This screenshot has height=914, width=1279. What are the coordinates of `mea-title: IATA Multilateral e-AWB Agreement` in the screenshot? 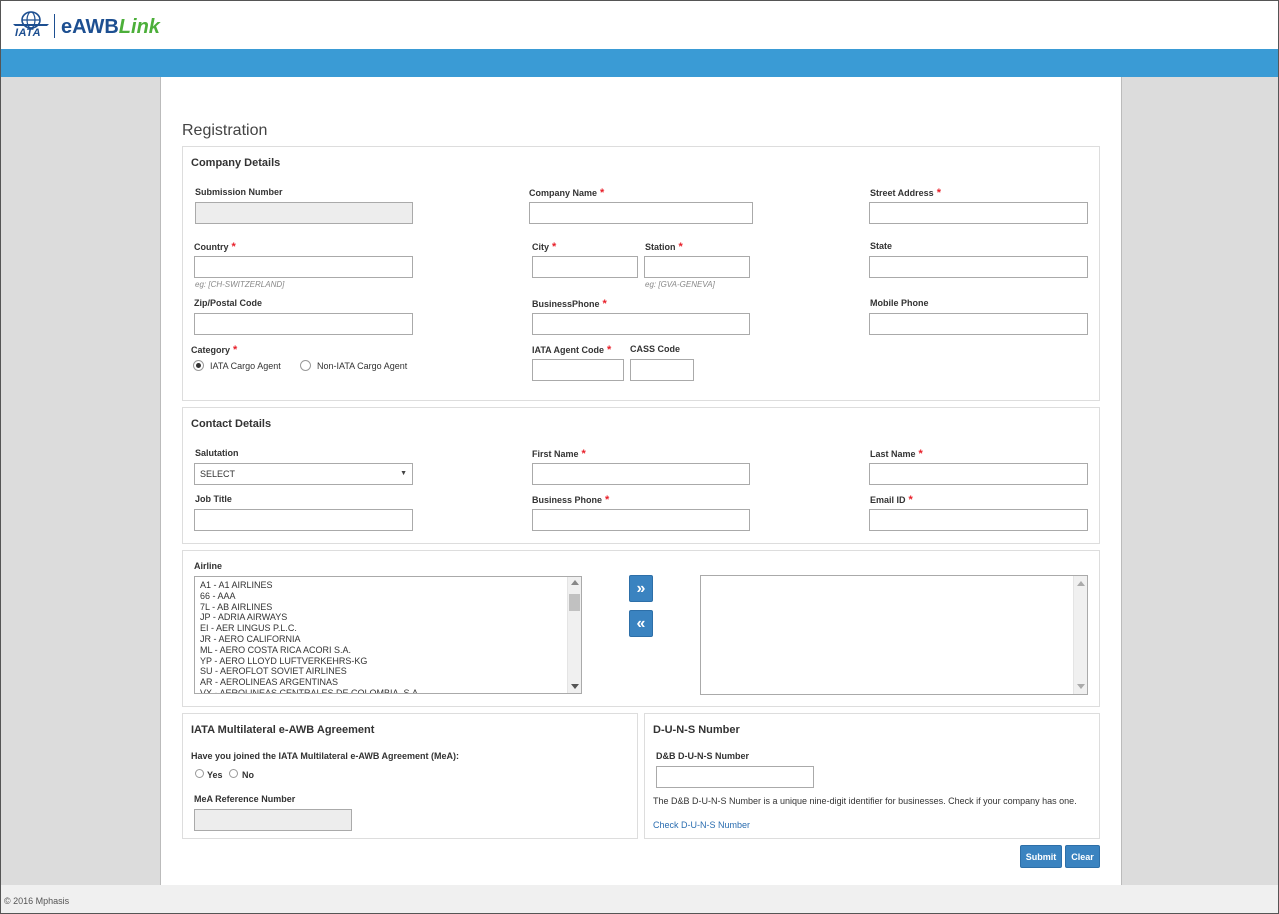 It's located at (283, 730).